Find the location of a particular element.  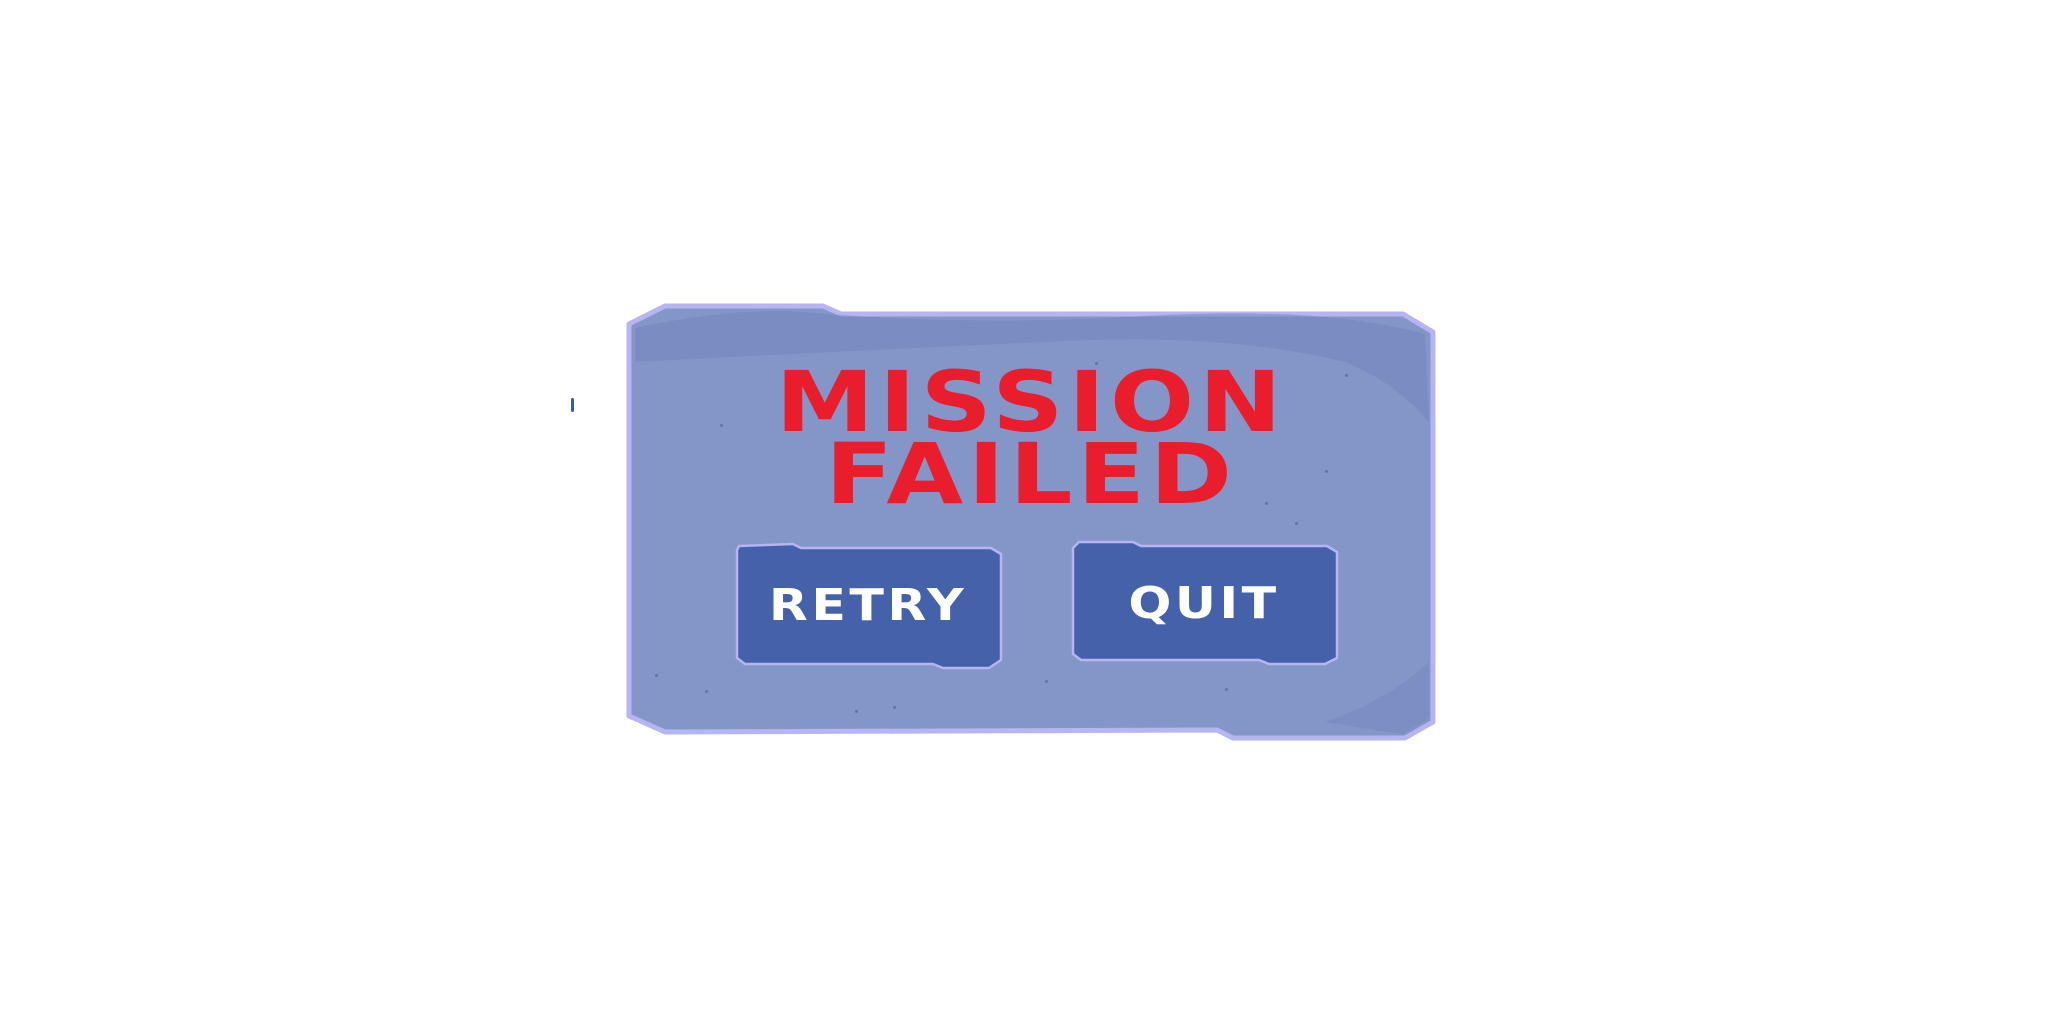

quit-button-label: QUIT is located at coordinates (1204, 603).